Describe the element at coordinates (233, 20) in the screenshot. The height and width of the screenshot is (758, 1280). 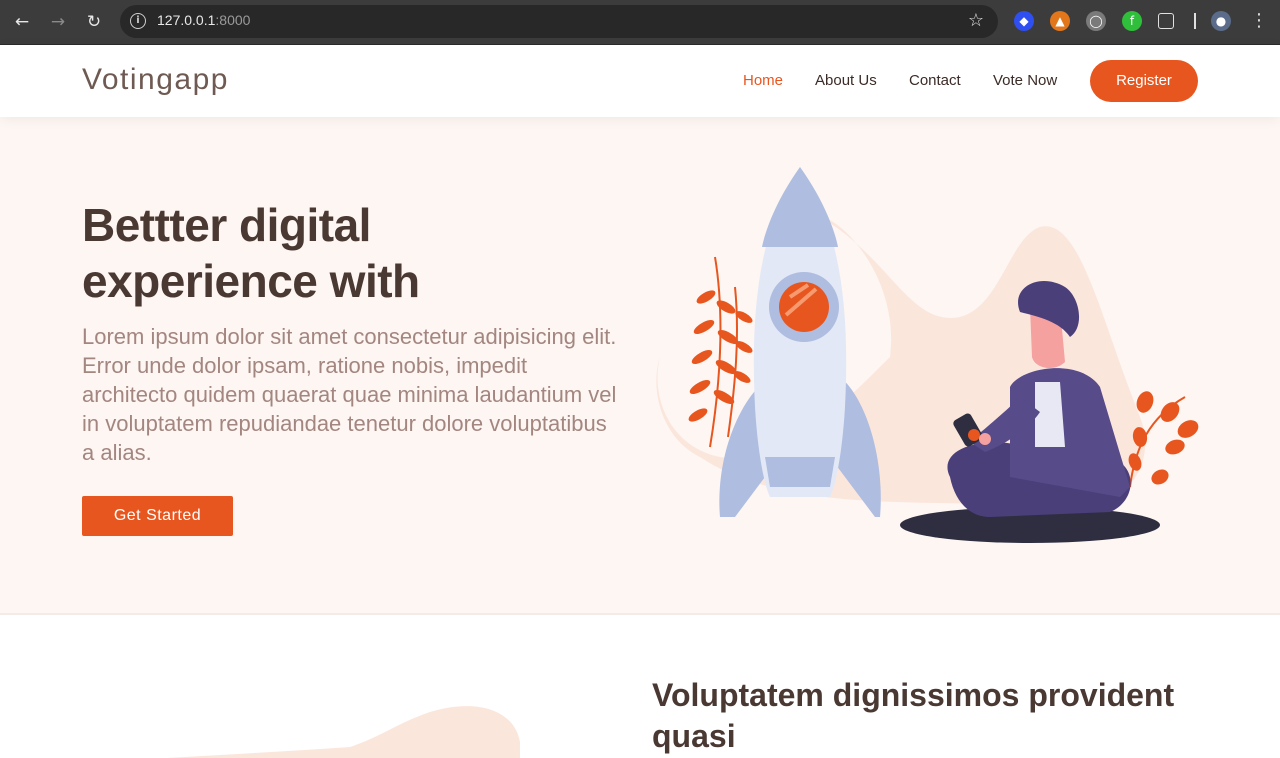
I see `url-port: :8000` at that location.